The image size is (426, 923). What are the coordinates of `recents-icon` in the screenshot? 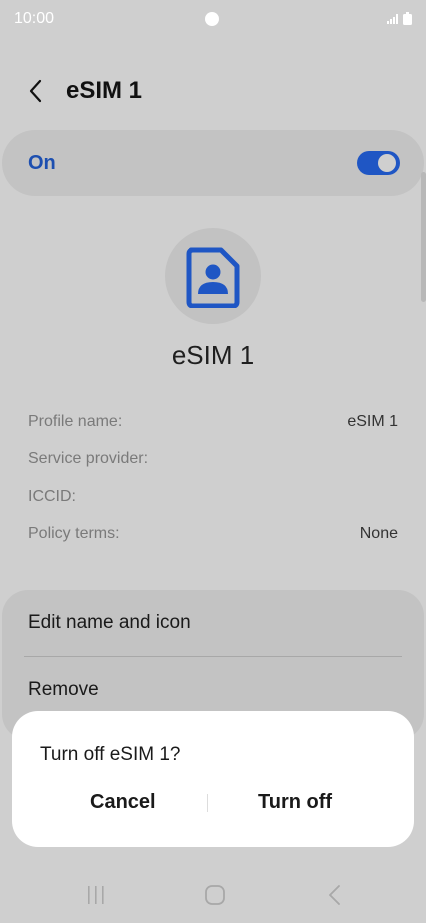 It's located at (96, 895).